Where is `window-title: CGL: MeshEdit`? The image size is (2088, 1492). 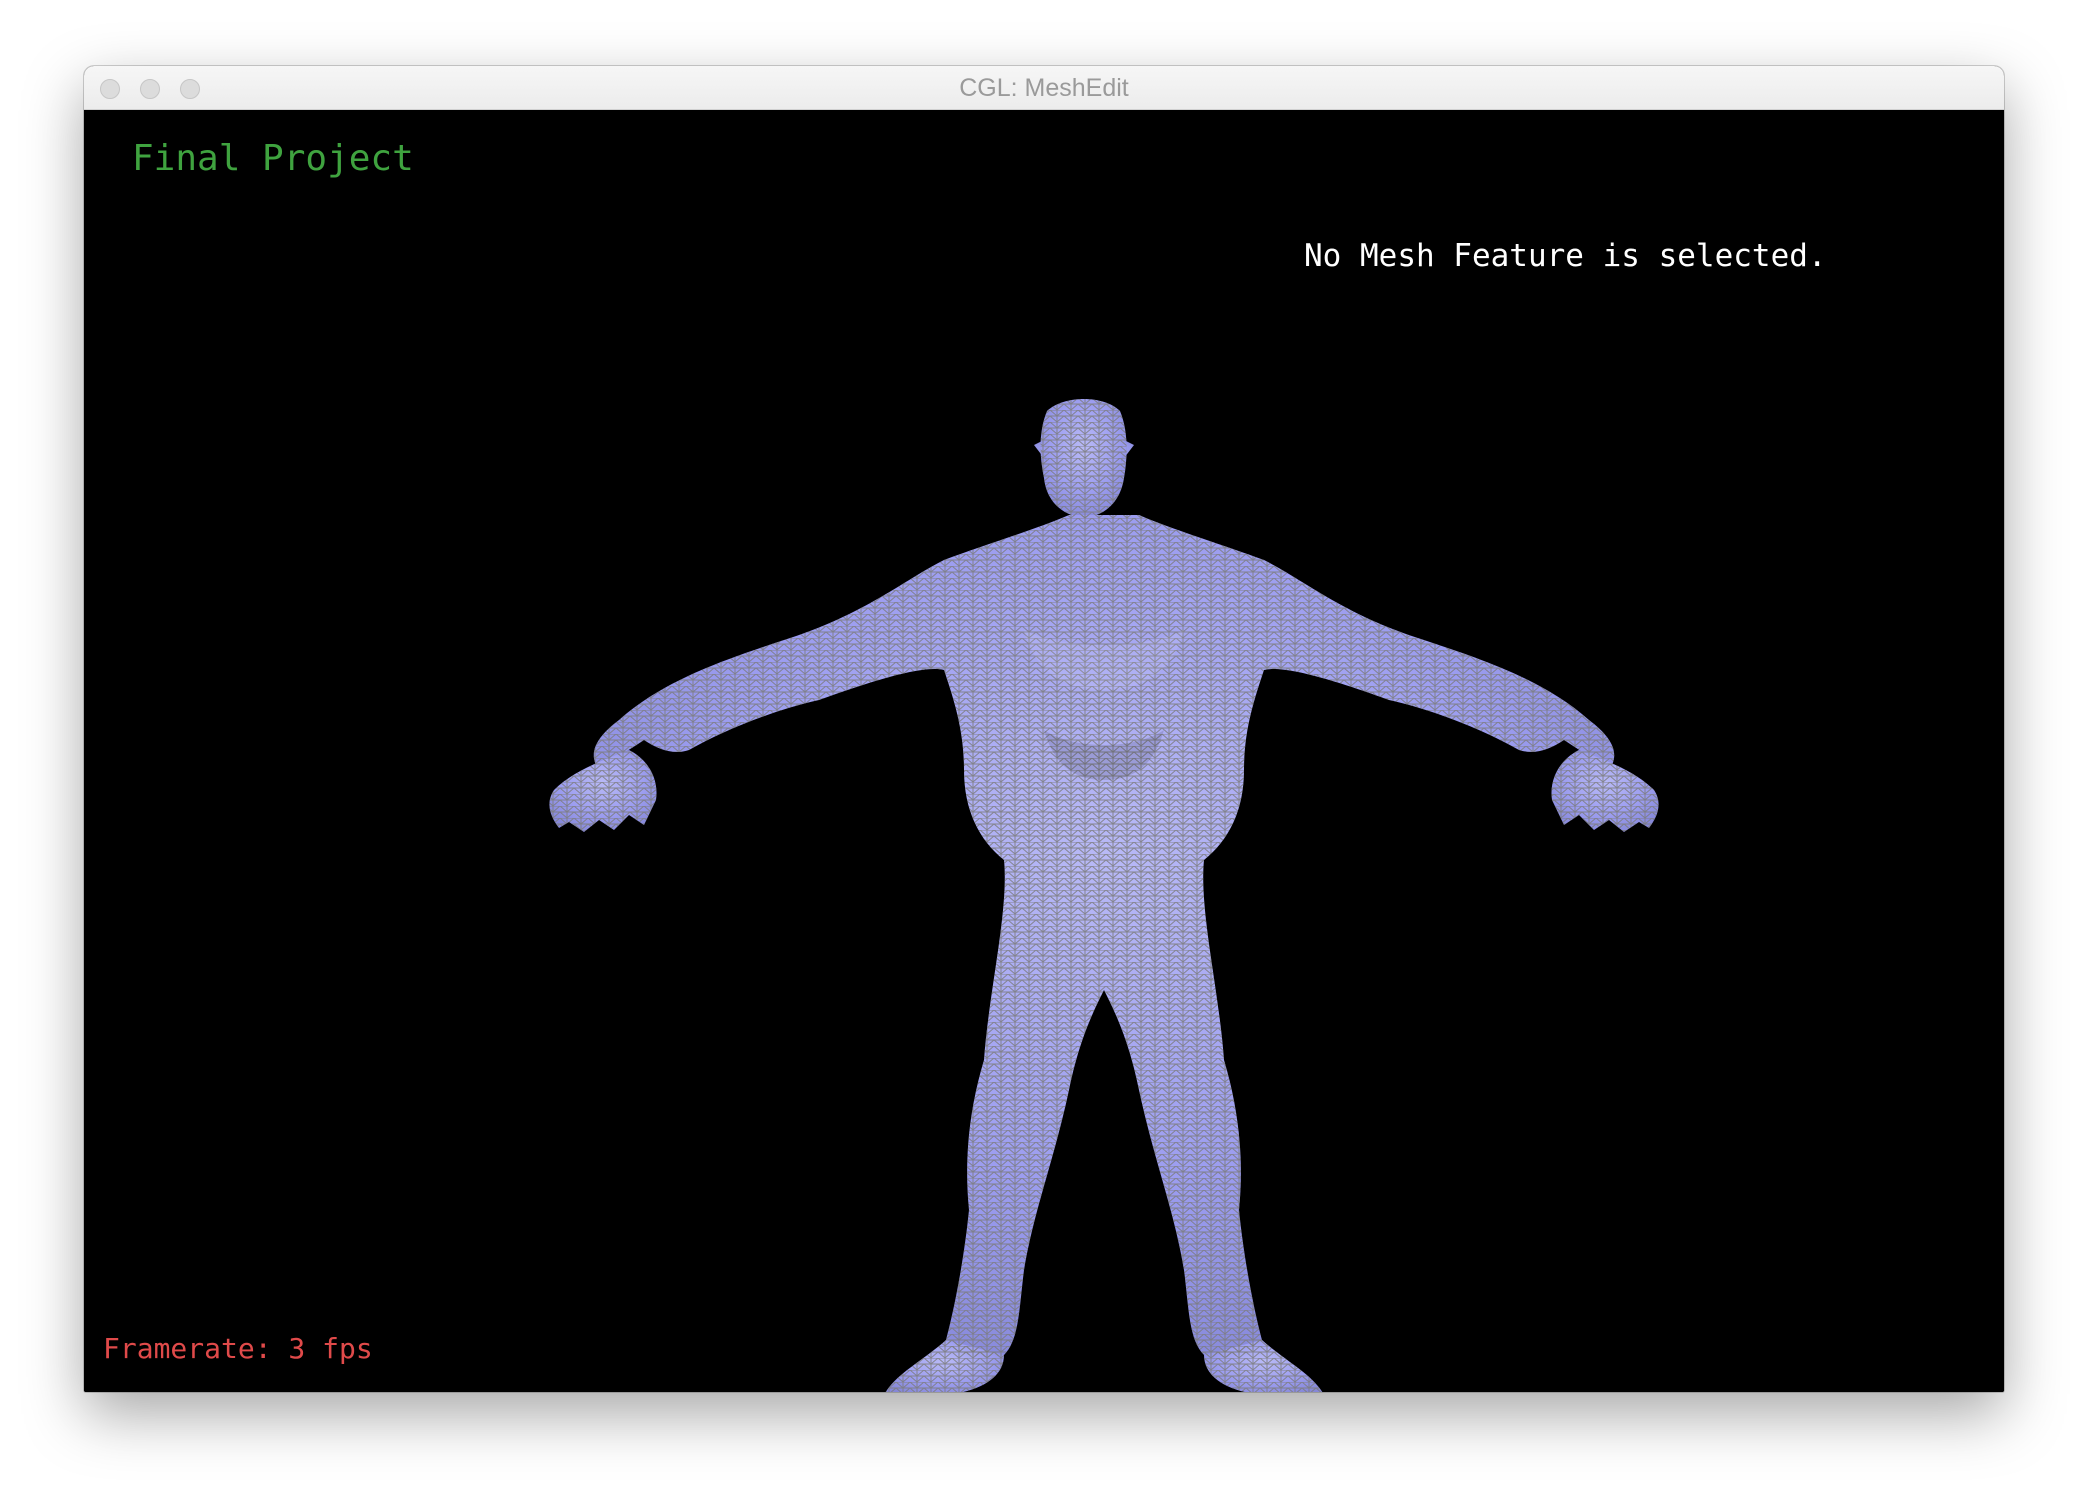 window-title: CGL: MeshEdit is located at coordinates (1044, 88).